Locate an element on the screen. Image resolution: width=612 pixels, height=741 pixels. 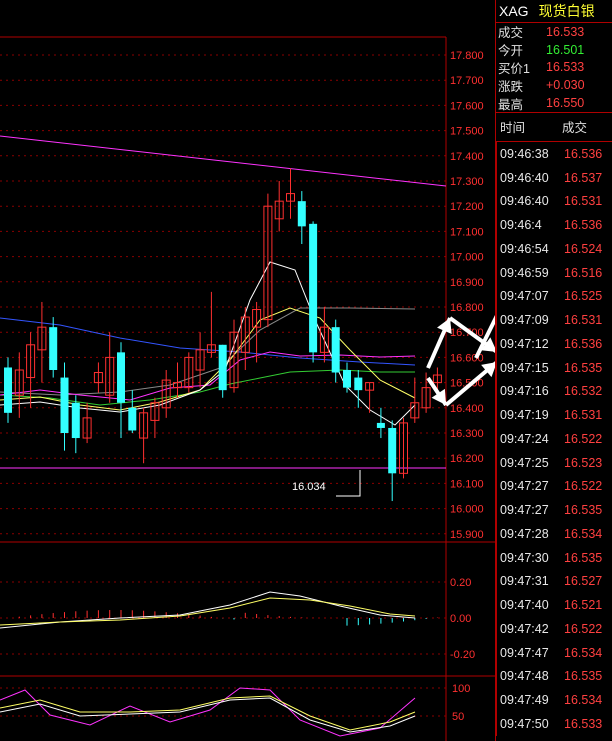
tick-row: 09:47:30 16.535 is located at coordinates (553, 557).